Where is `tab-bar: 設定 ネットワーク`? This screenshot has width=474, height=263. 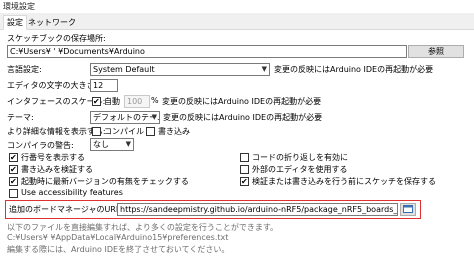
tab-bar: 設定 ネットワーク is located at coordinates (237, 22).